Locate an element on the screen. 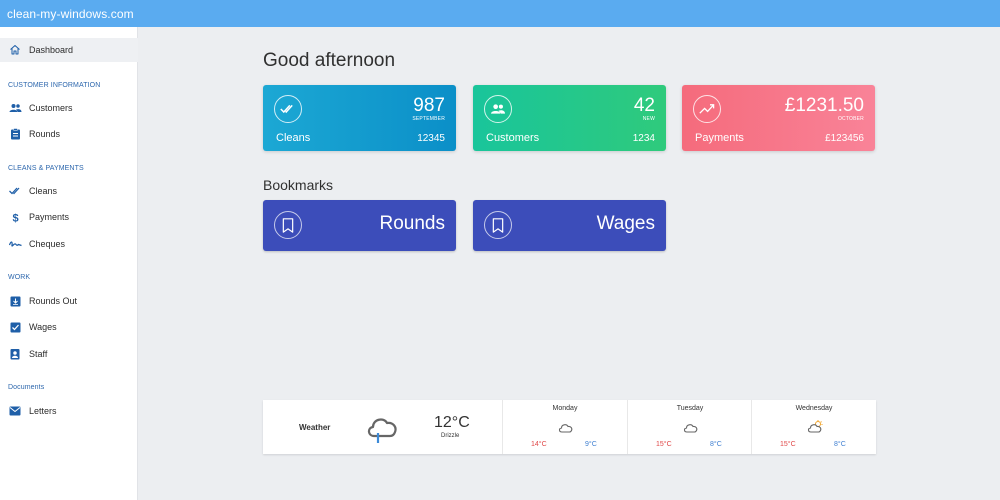  bookmark-label: Rounds is located at coordinates (412, 223).